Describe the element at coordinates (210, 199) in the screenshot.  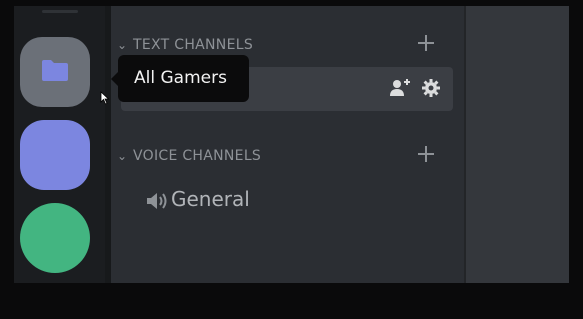
I see `voice-channel-name: General` at that location.